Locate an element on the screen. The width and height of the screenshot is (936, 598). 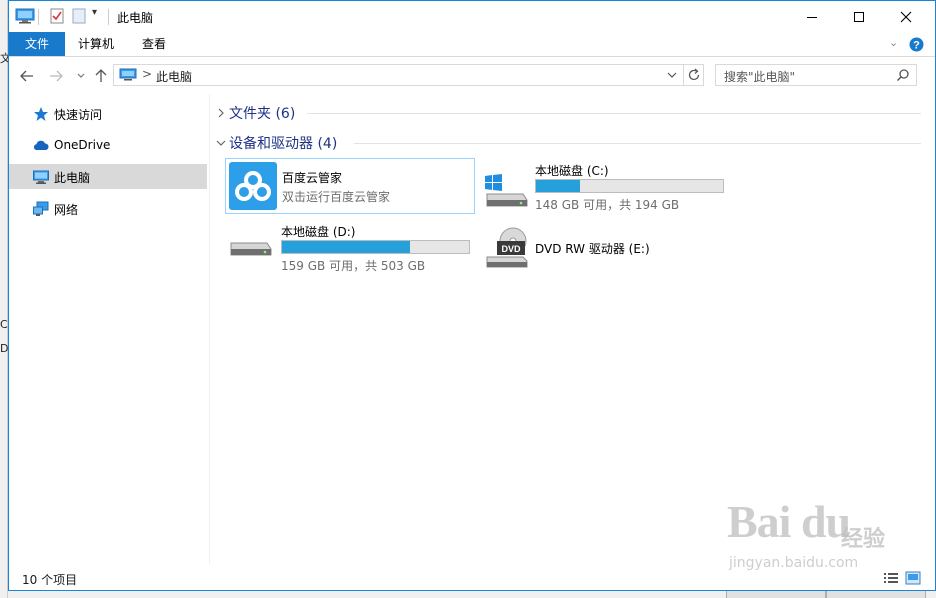
watermark-cn-text: 经验 is located at coordinates (863, 539).